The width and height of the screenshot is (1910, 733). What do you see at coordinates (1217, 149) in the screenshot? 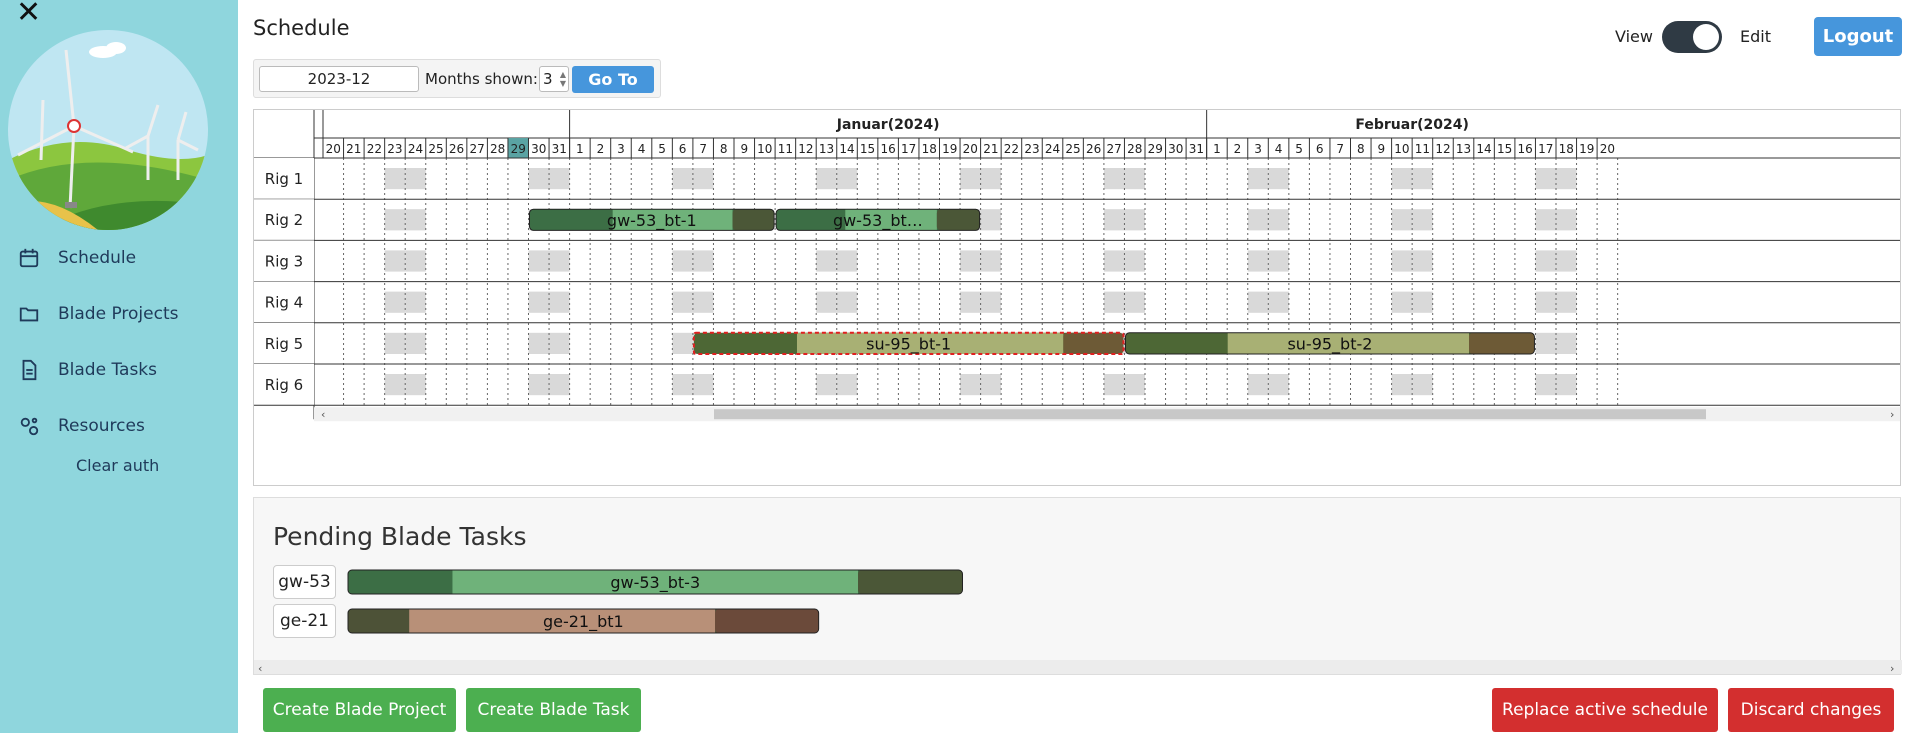
I see `day-label: 1` at bounding box center [1217, 149].